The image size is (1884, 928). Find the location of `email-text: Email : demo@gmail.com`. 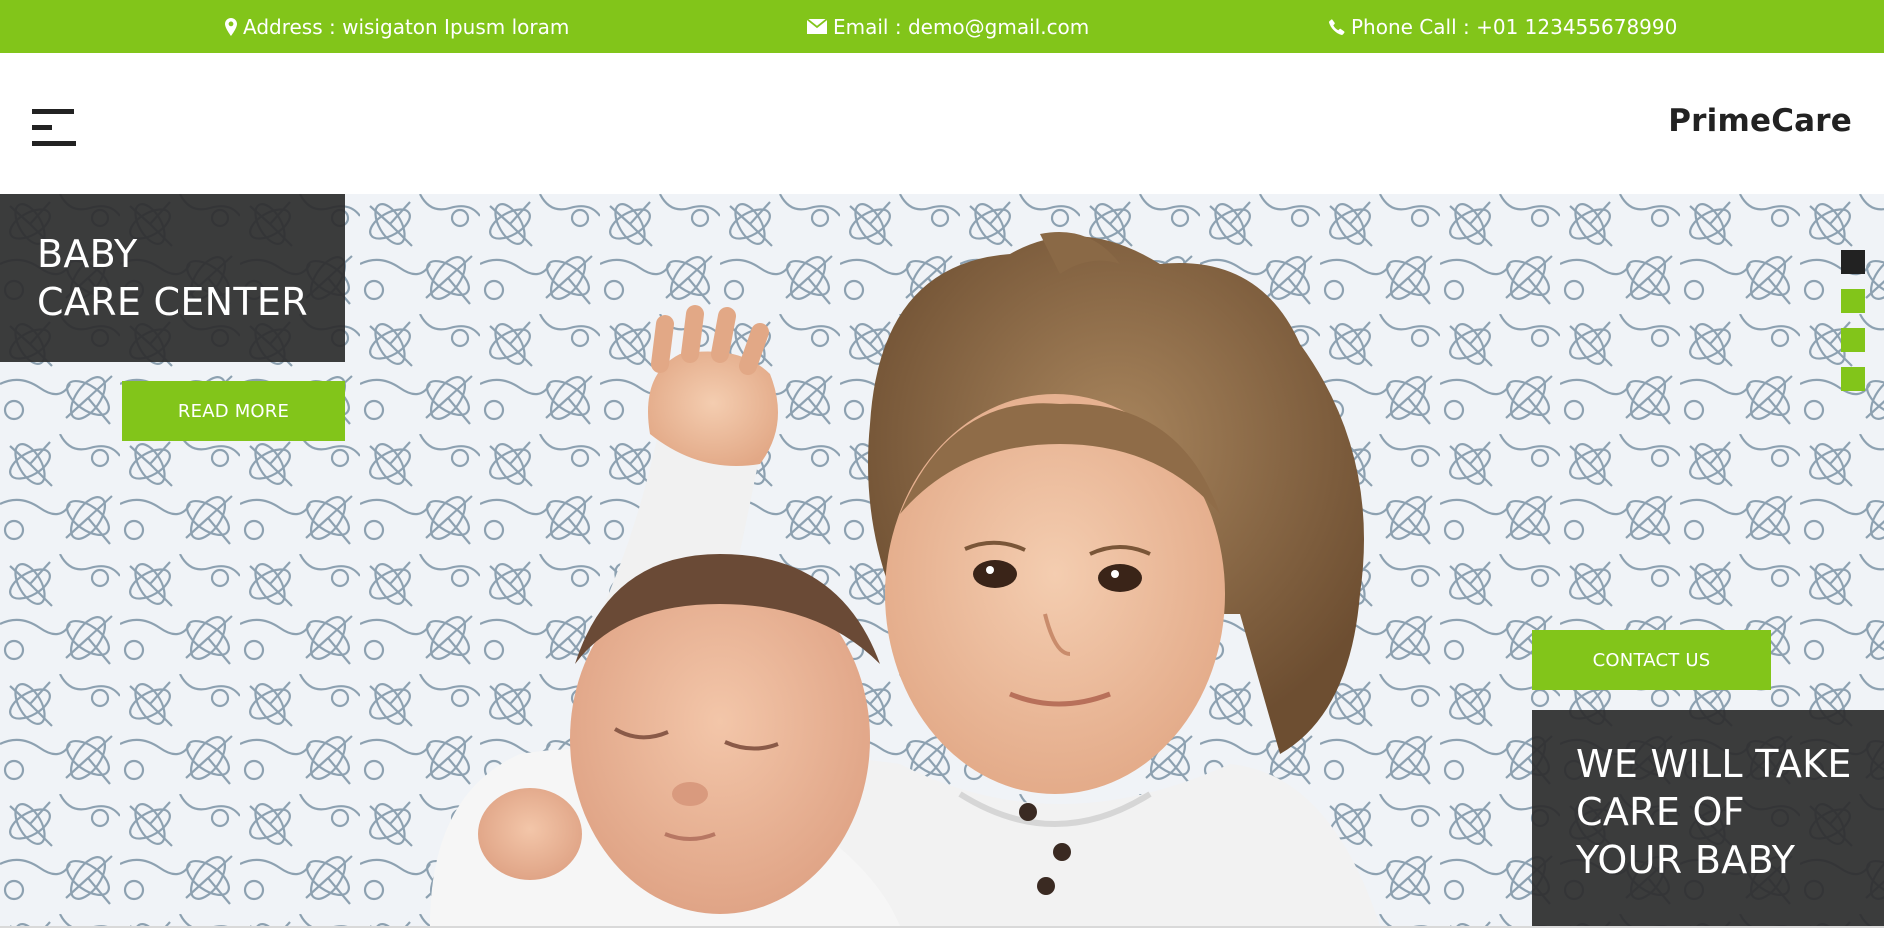

email-text: Email : demo@gmail.com is located at coordinates (961, 26).